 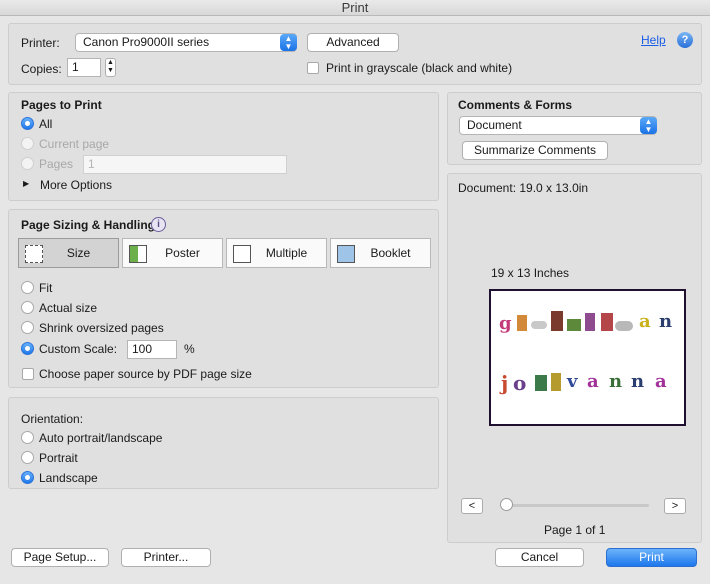 I want to click on page-indicator: Page 1 of 1, so click(x=575, y=530).